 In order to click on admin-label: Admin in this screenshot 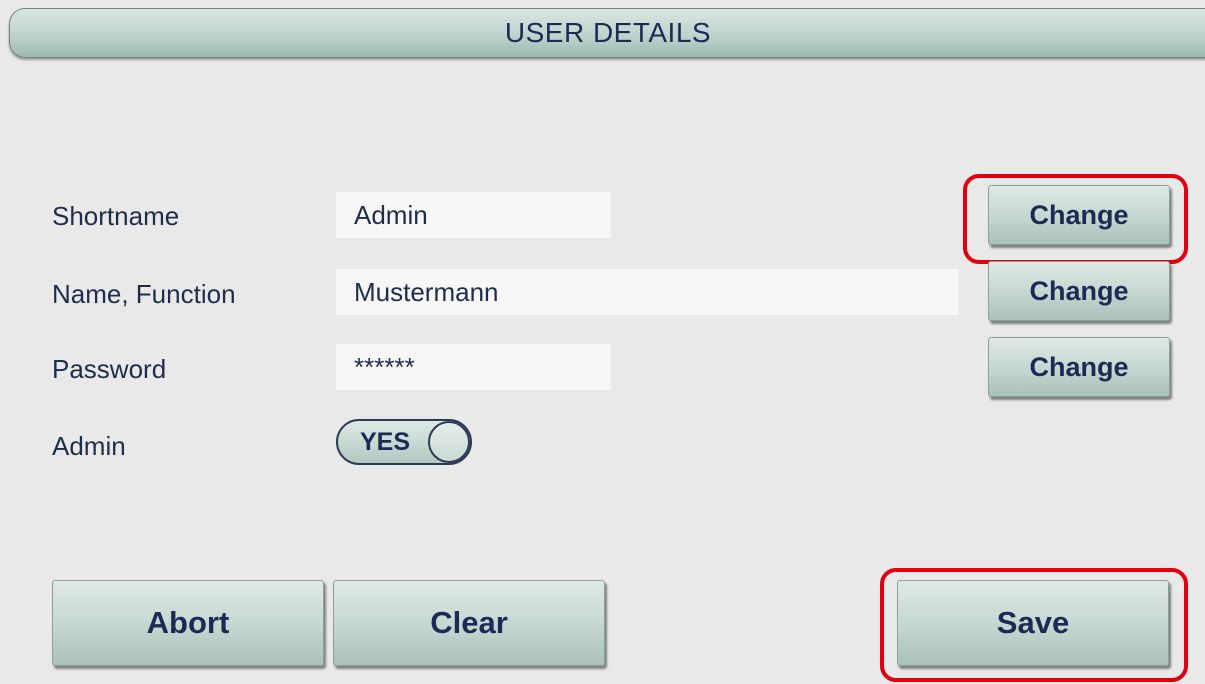, I will do `click(89, 446)`.